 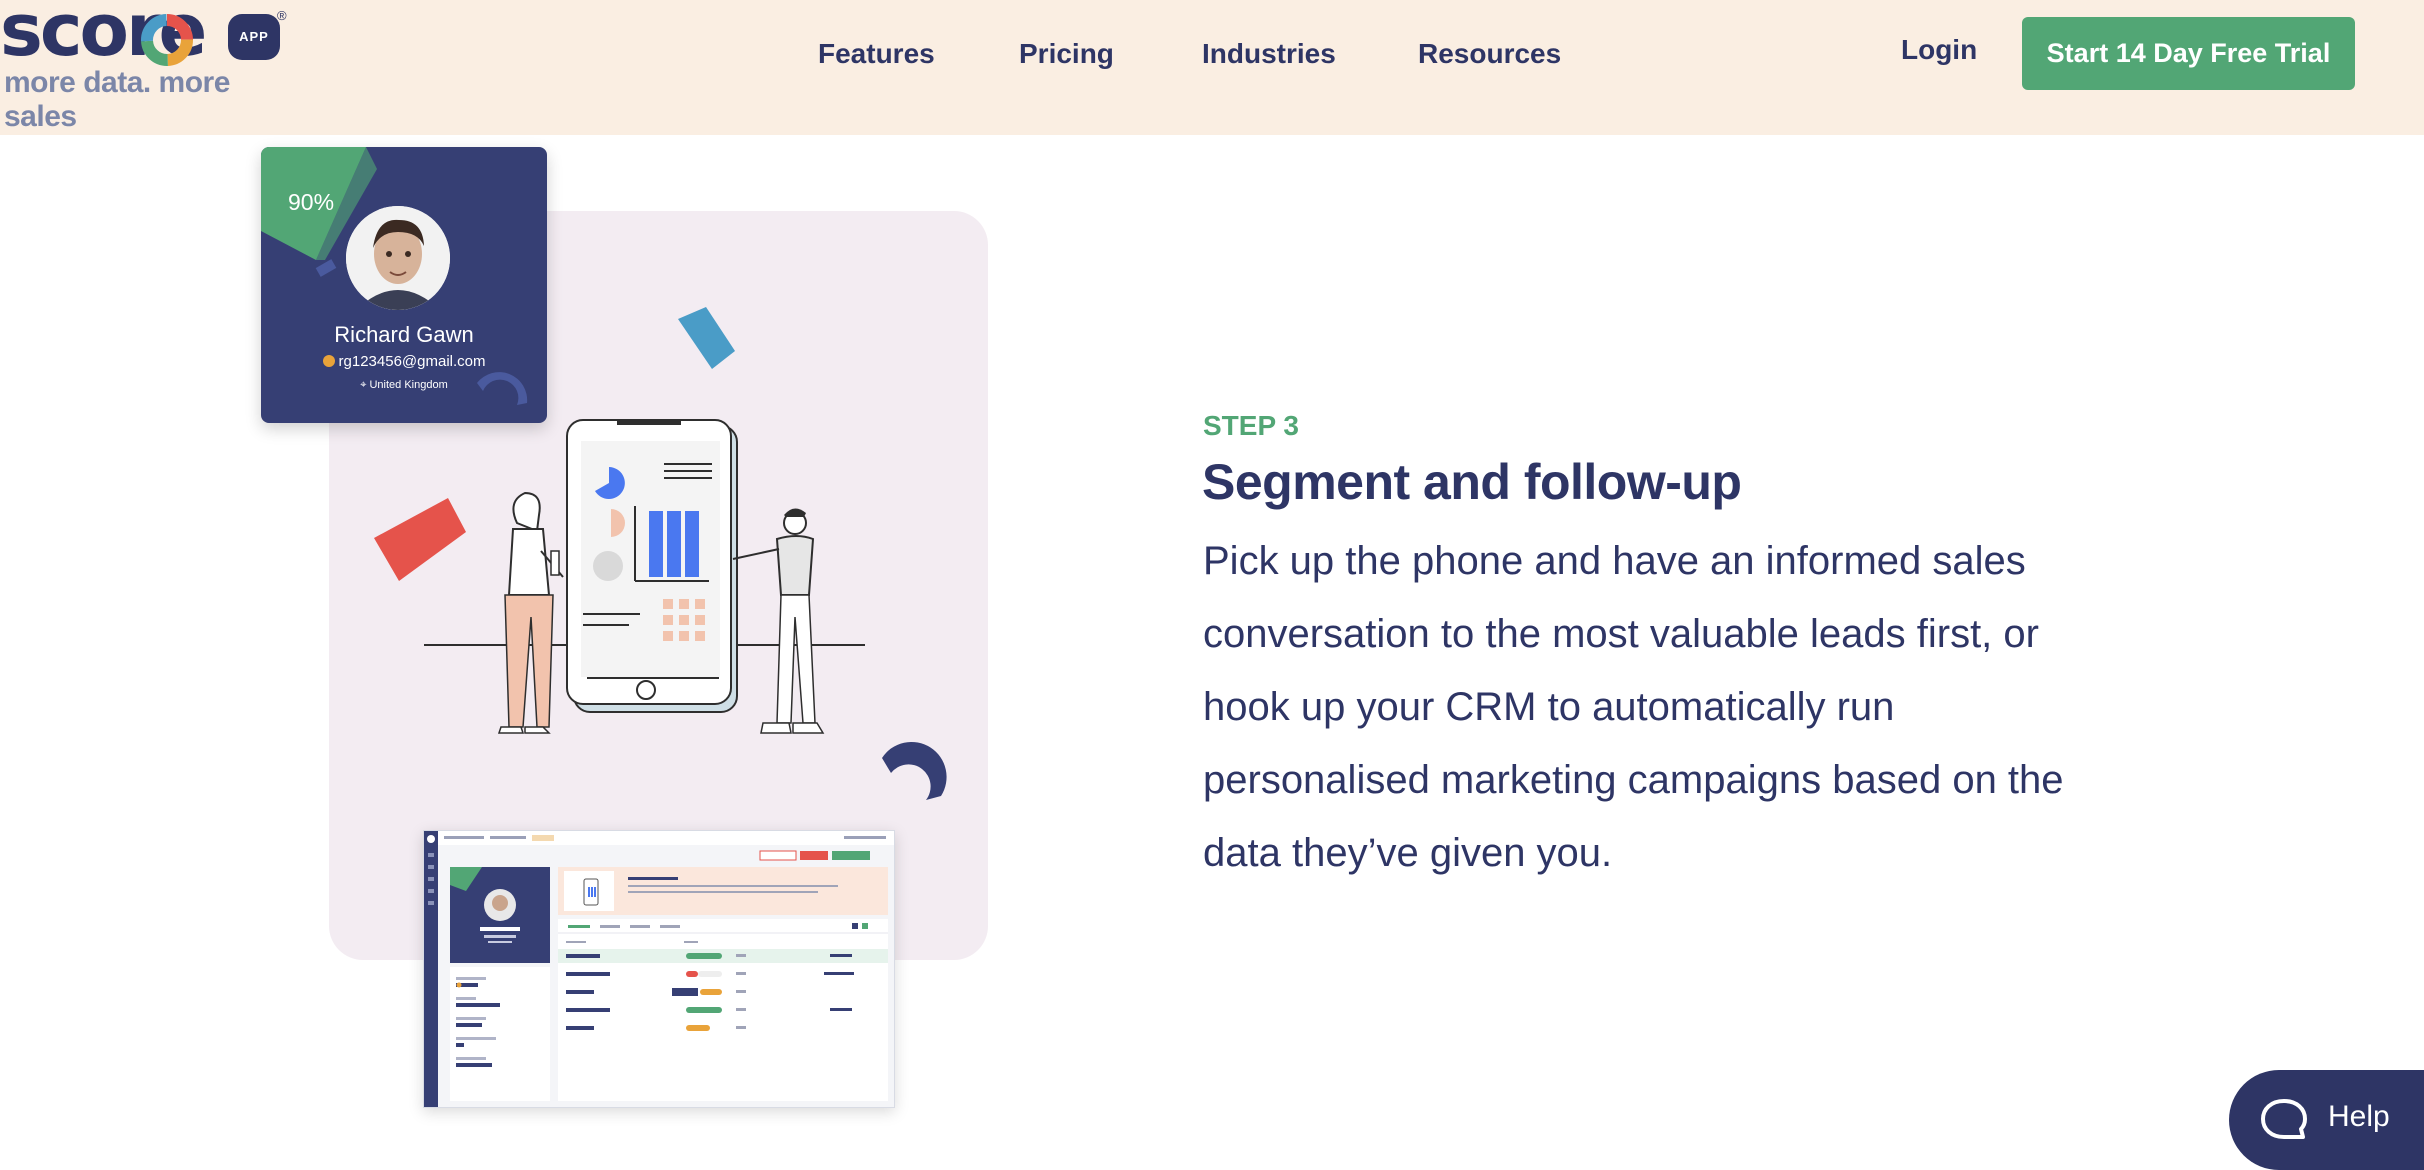 What do you see at coordinates (412, 361) in the screenshot?
I see `profile-email-text: rg123456@gmail.com` at bounding box center [412, 361].